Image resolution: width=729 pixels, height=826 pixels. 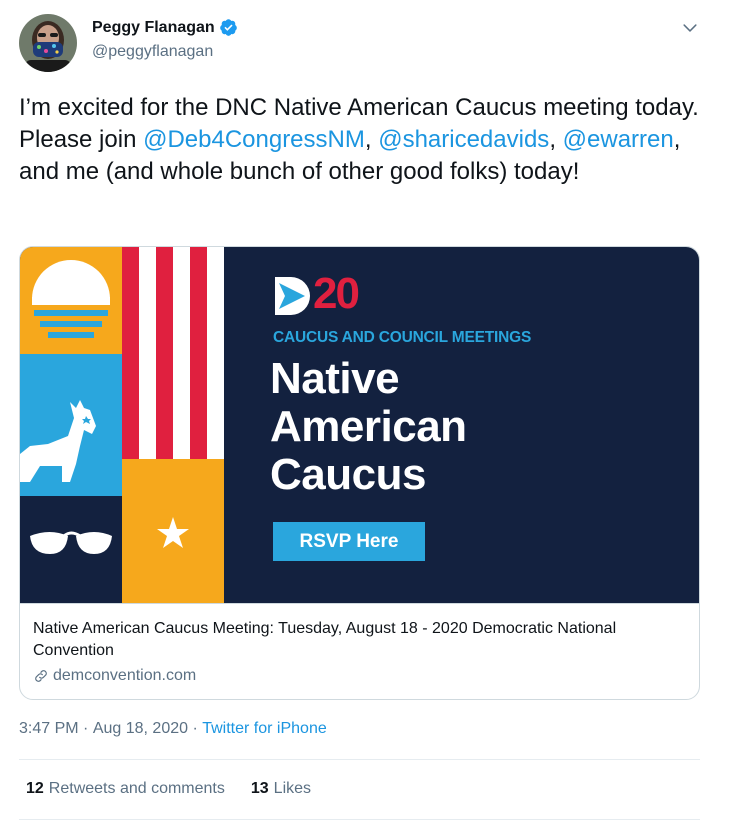 I want to click on sun-tile-icon, so click(x=71, y=300).